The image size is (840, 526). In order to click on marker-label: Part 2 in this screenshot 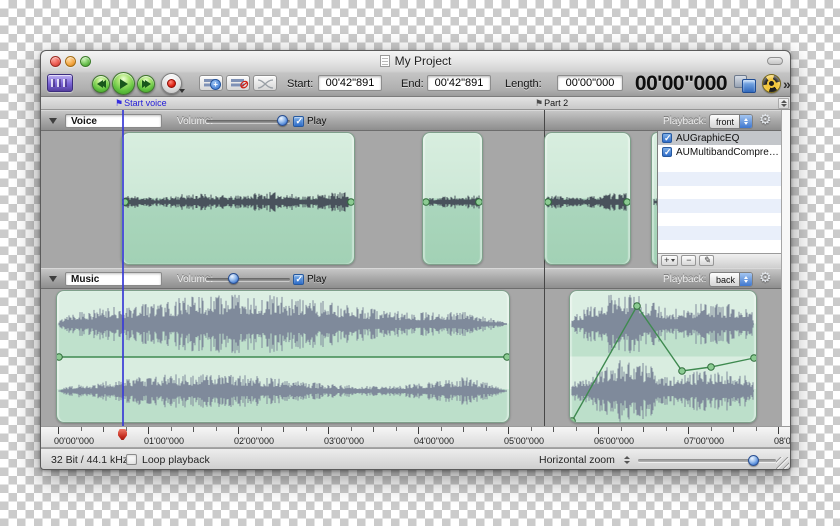, I will do `click(556, 103)`.